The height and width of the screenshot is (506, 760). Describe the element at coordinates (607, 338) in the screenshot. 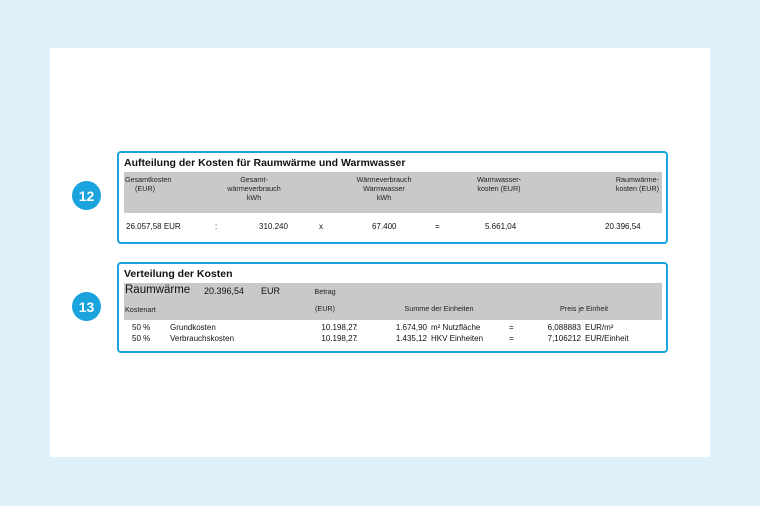

I see `row-price-unit: EUR/Einheit` at that location.